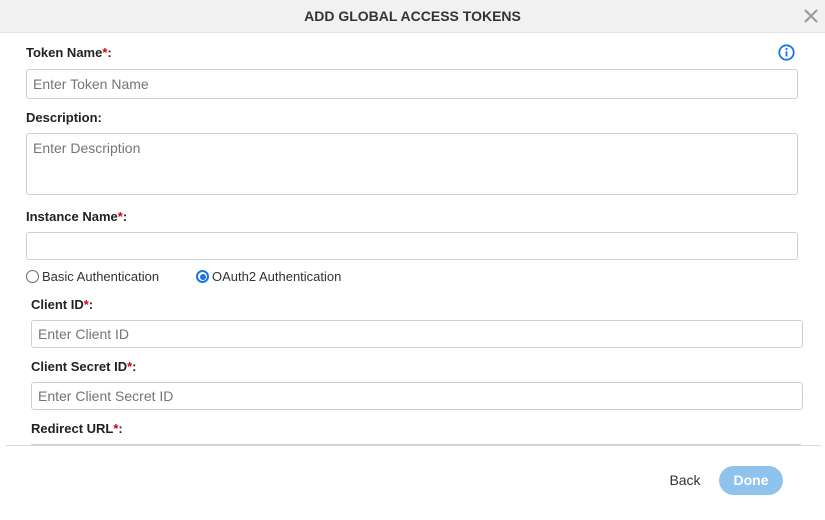 The image size is (825, 520). What do you see at coordinates (202, 276) in the screenshot?
I see `radio-checked-icon` at bounding box center [202, 276].